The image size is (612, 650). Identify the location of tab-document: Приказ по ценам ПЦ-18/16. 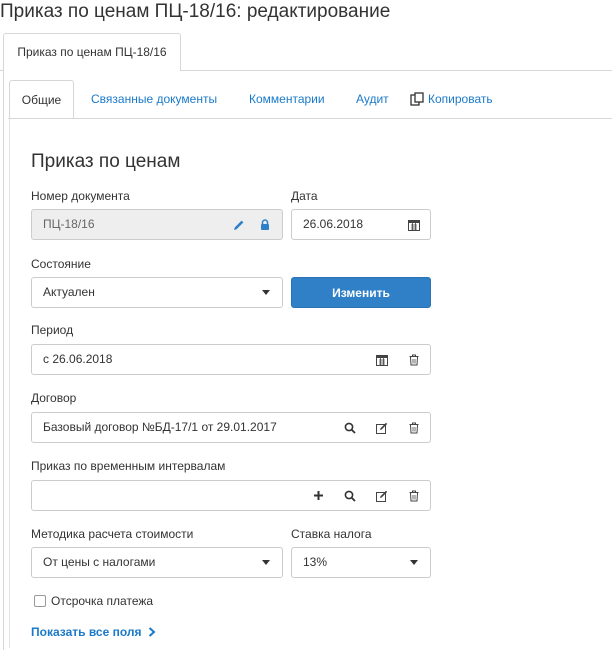
(92, 52).